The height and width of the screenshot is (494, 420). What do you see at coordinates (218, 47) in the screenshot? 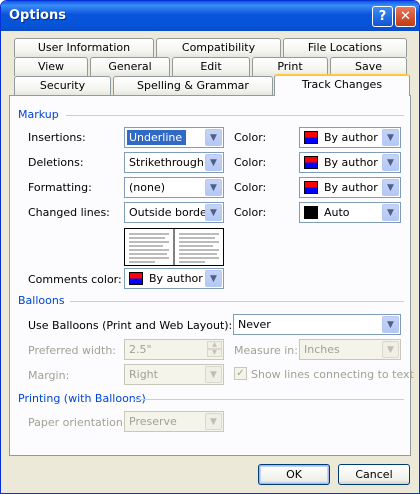
I see `tab-compatibility: Compatibility` at bounding box center [218, 47].